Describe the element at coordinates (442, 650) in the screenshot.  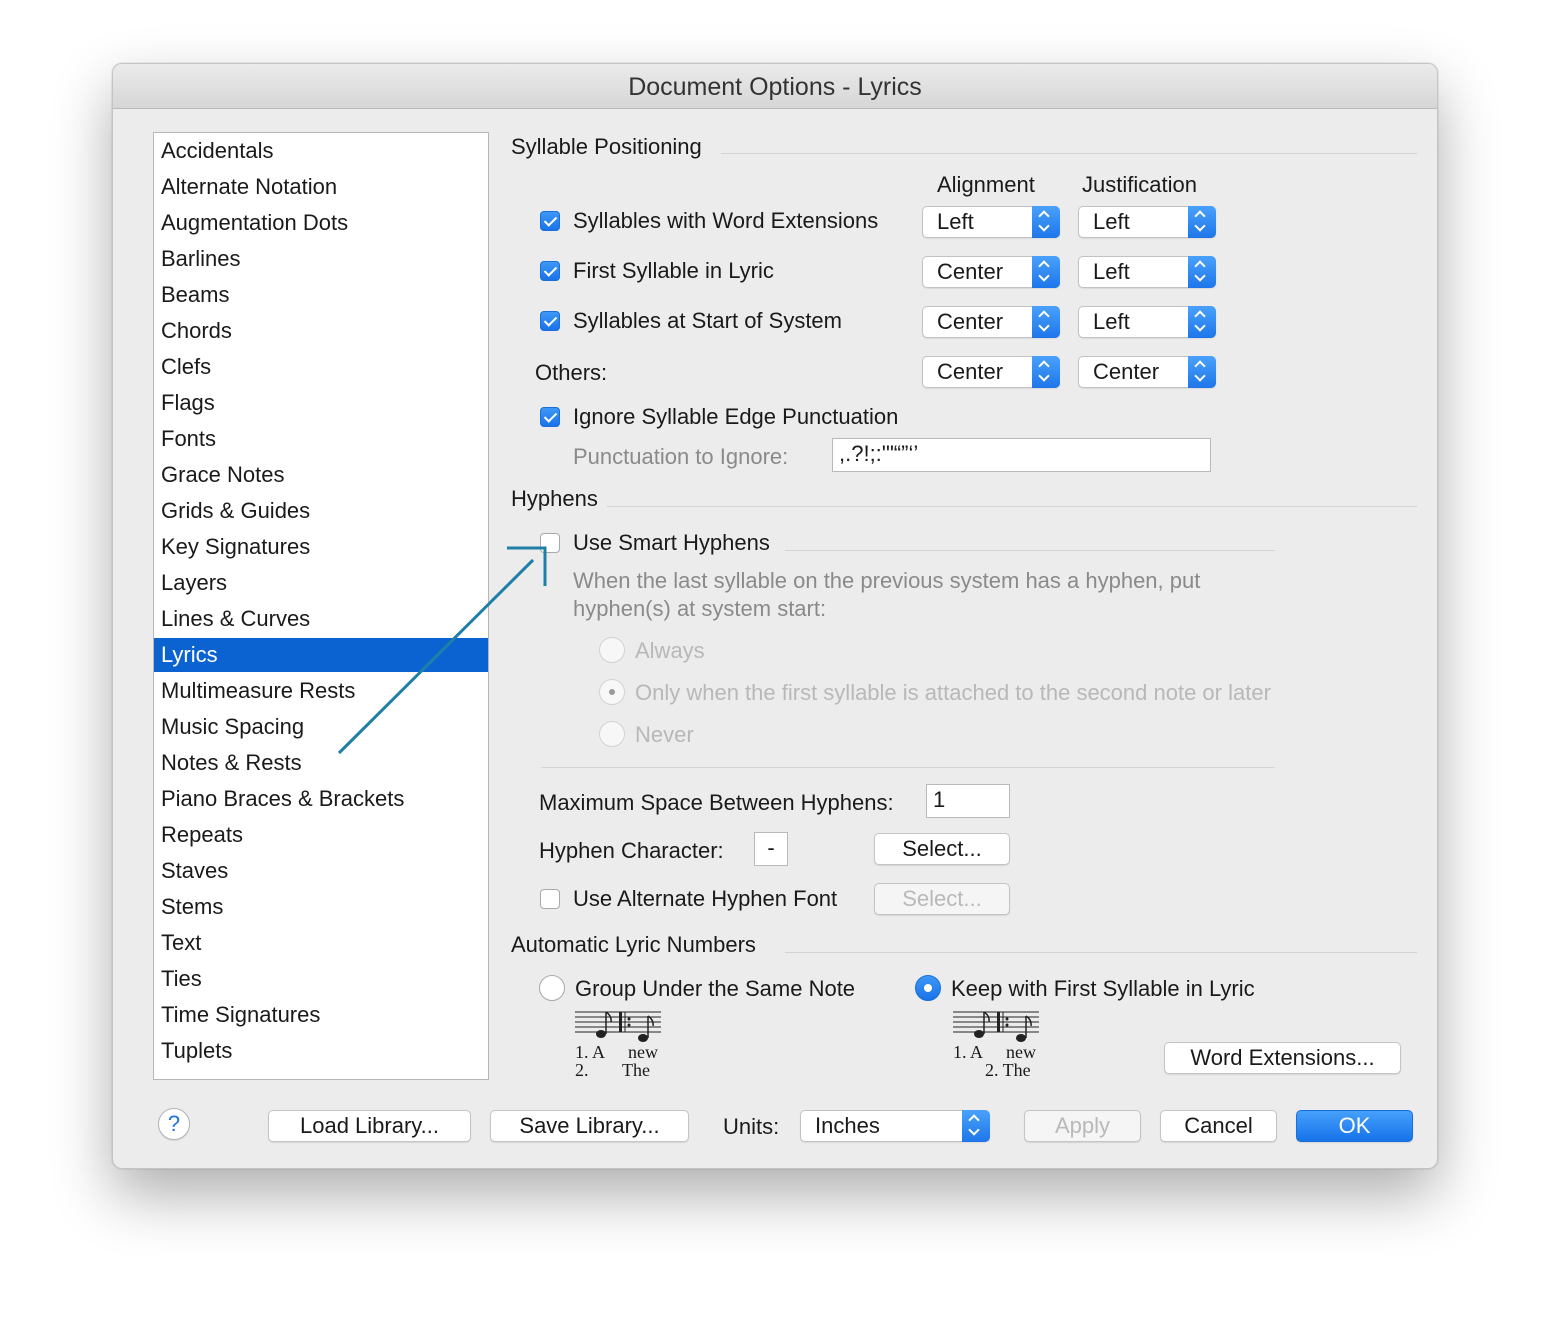
I see `annotation-arrow-icon` at that location.